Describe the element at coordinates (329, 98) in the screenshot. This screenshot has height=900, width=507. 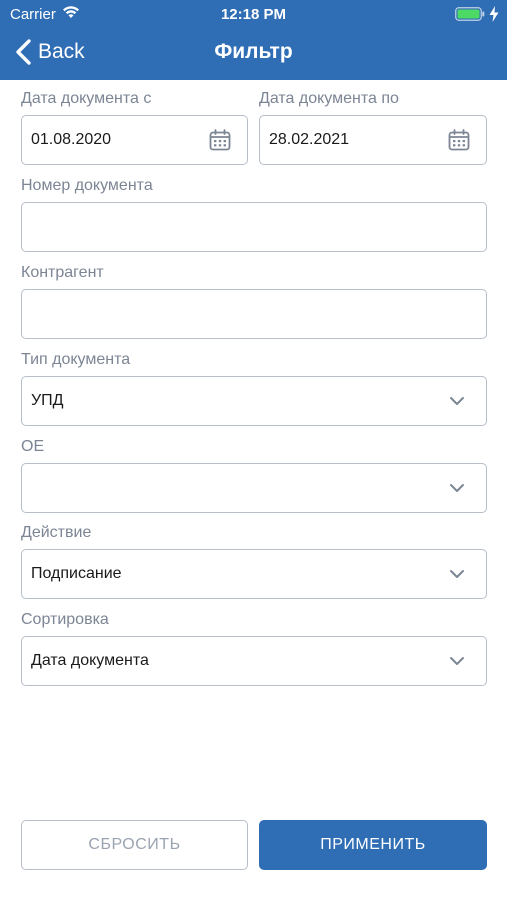
I see `date-to-label: Дата документа по` at that location.